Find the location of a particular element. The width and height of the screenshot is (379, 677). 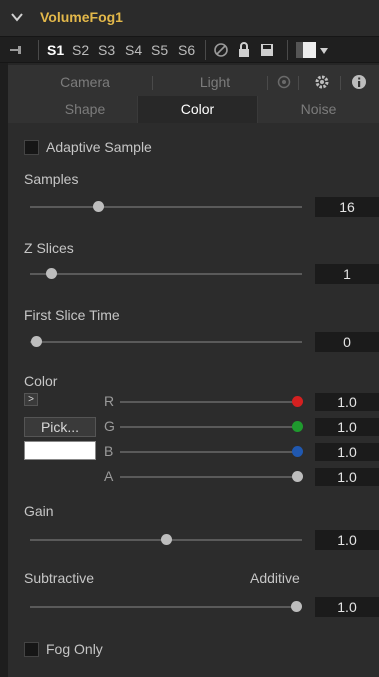

channel-a-slider-knob is located at coordinates (297, 476).